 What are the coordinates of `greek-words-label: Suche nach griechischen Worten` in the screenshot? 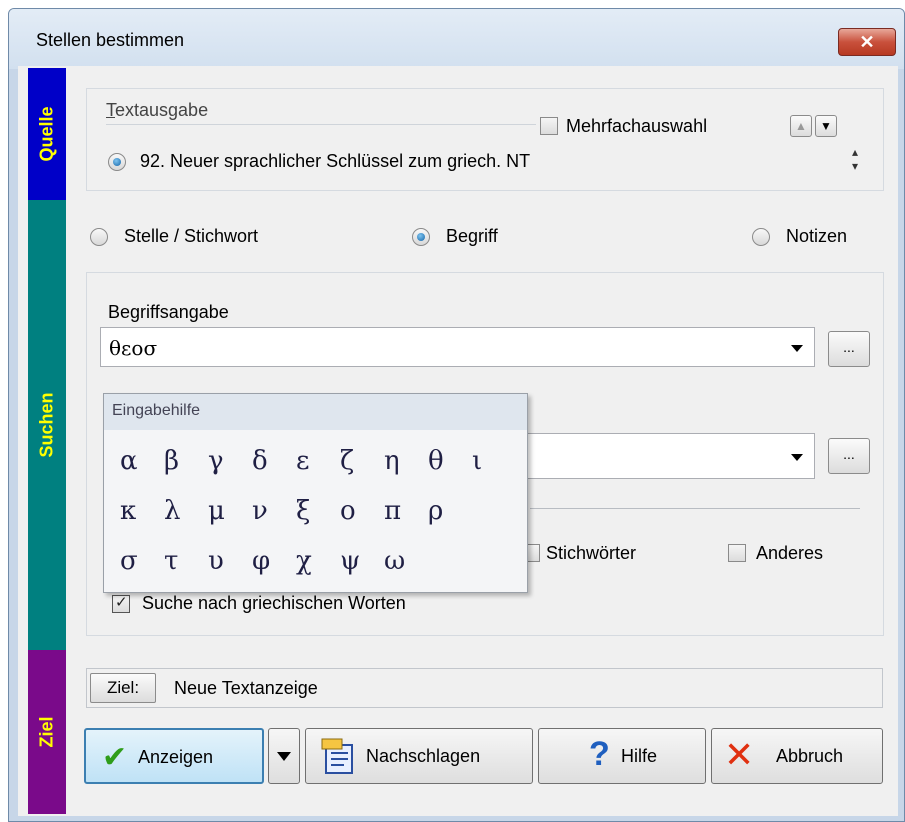 It's located at (274, 603).